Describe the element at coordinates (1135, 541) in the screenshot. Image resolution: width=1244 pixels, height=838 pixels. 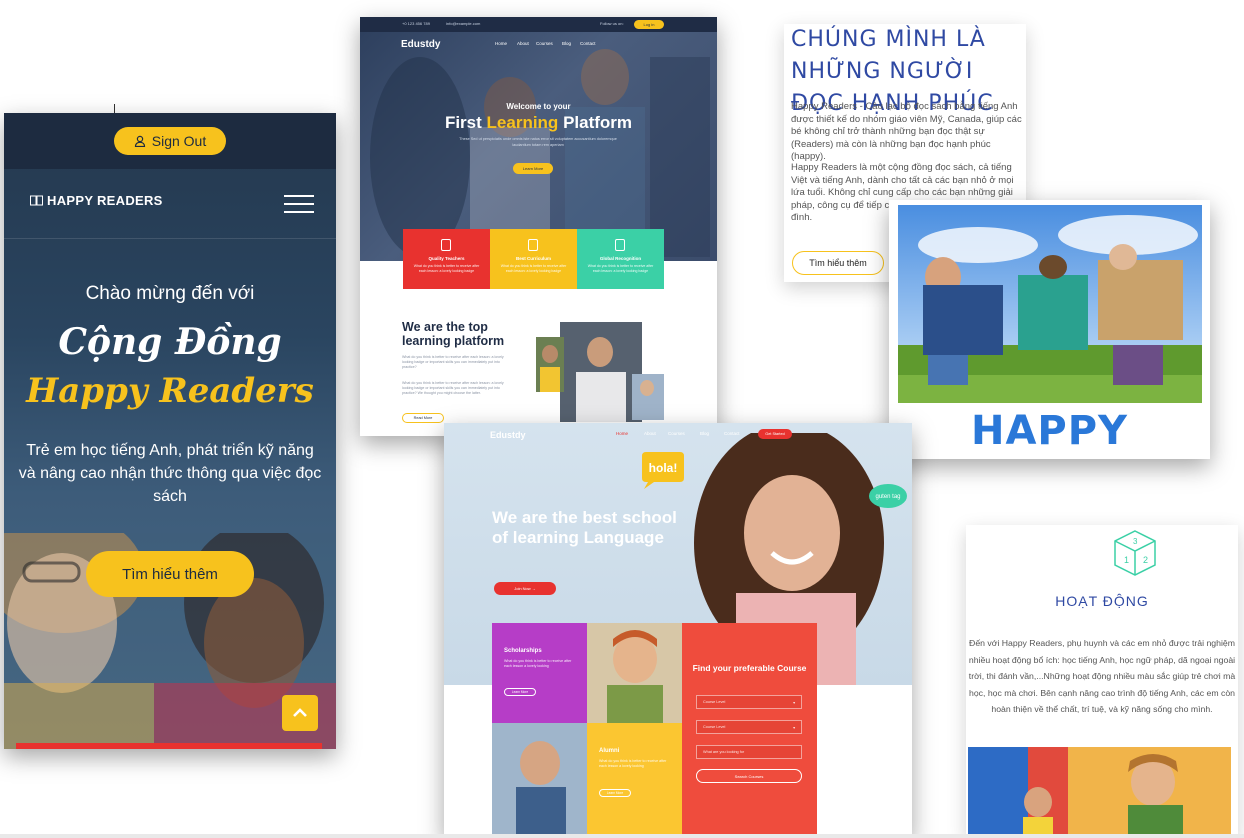
I see `svg-text: 3` at that location.